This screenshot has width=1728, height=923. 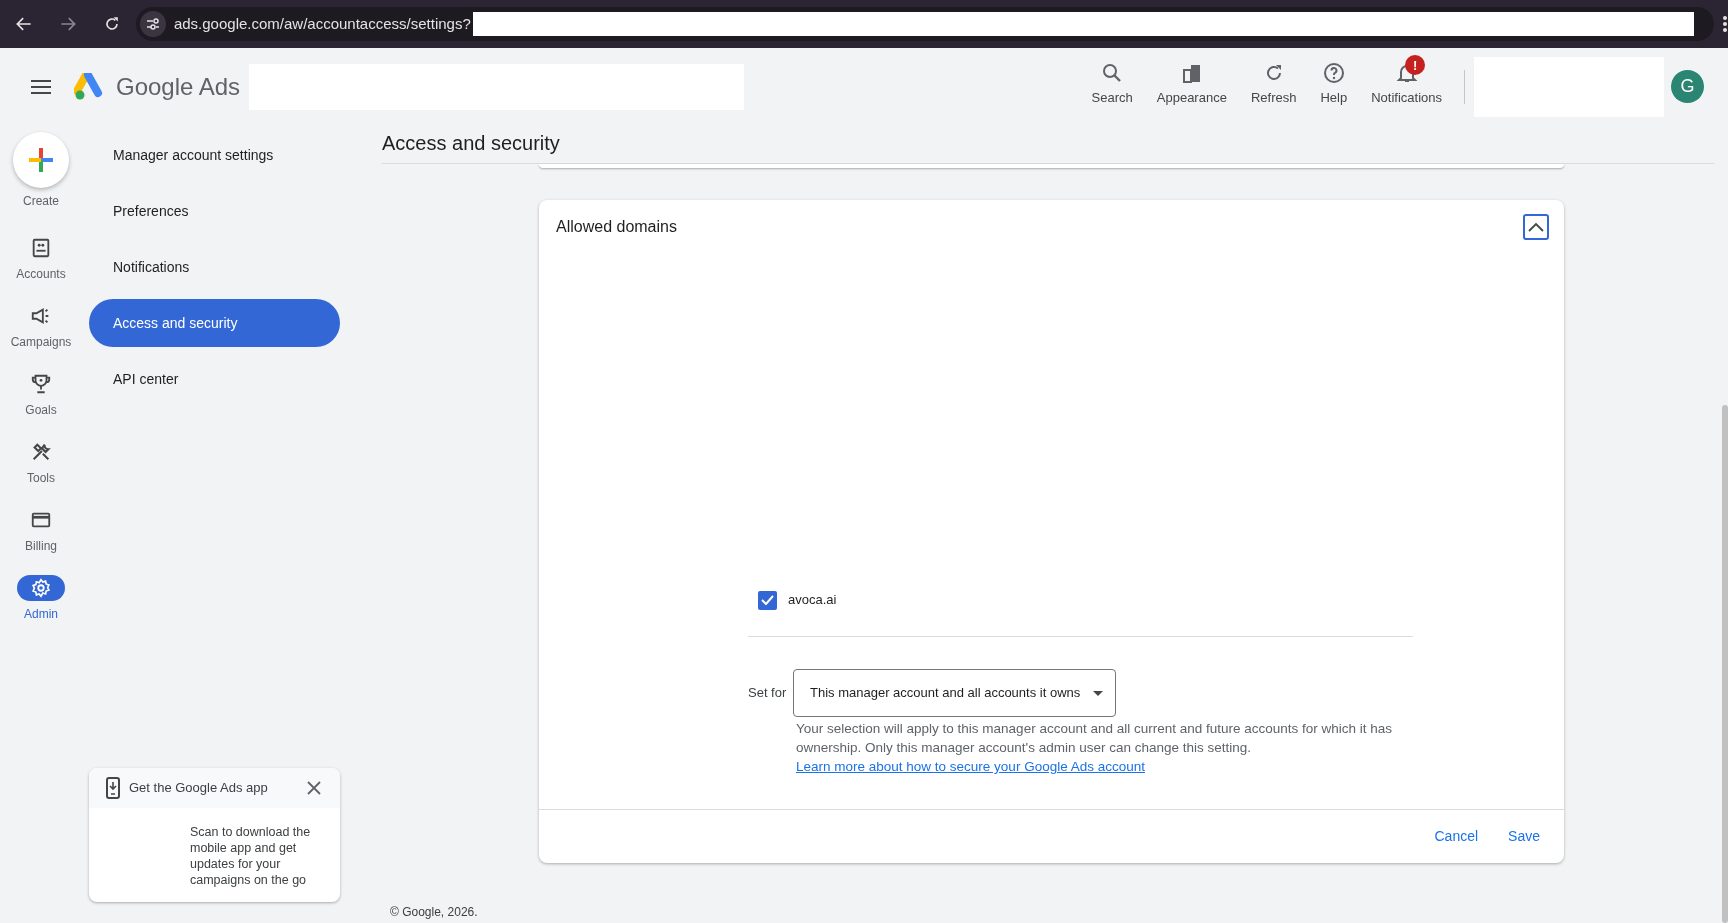 What do you see at coordinates (1415, 65) in the screenshot?
I see `alert-badge: !` at bounding box center [1415, 65].